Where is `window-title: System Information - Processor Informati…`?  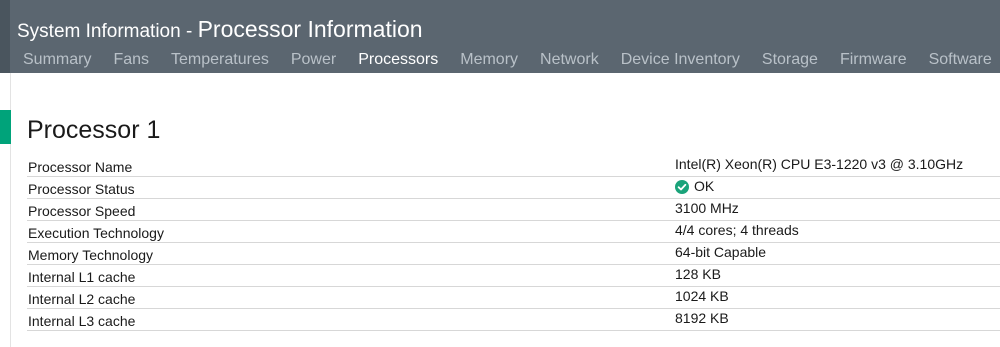
window-title: System Information - Processor Informati… is located at coordinates (220, 31).